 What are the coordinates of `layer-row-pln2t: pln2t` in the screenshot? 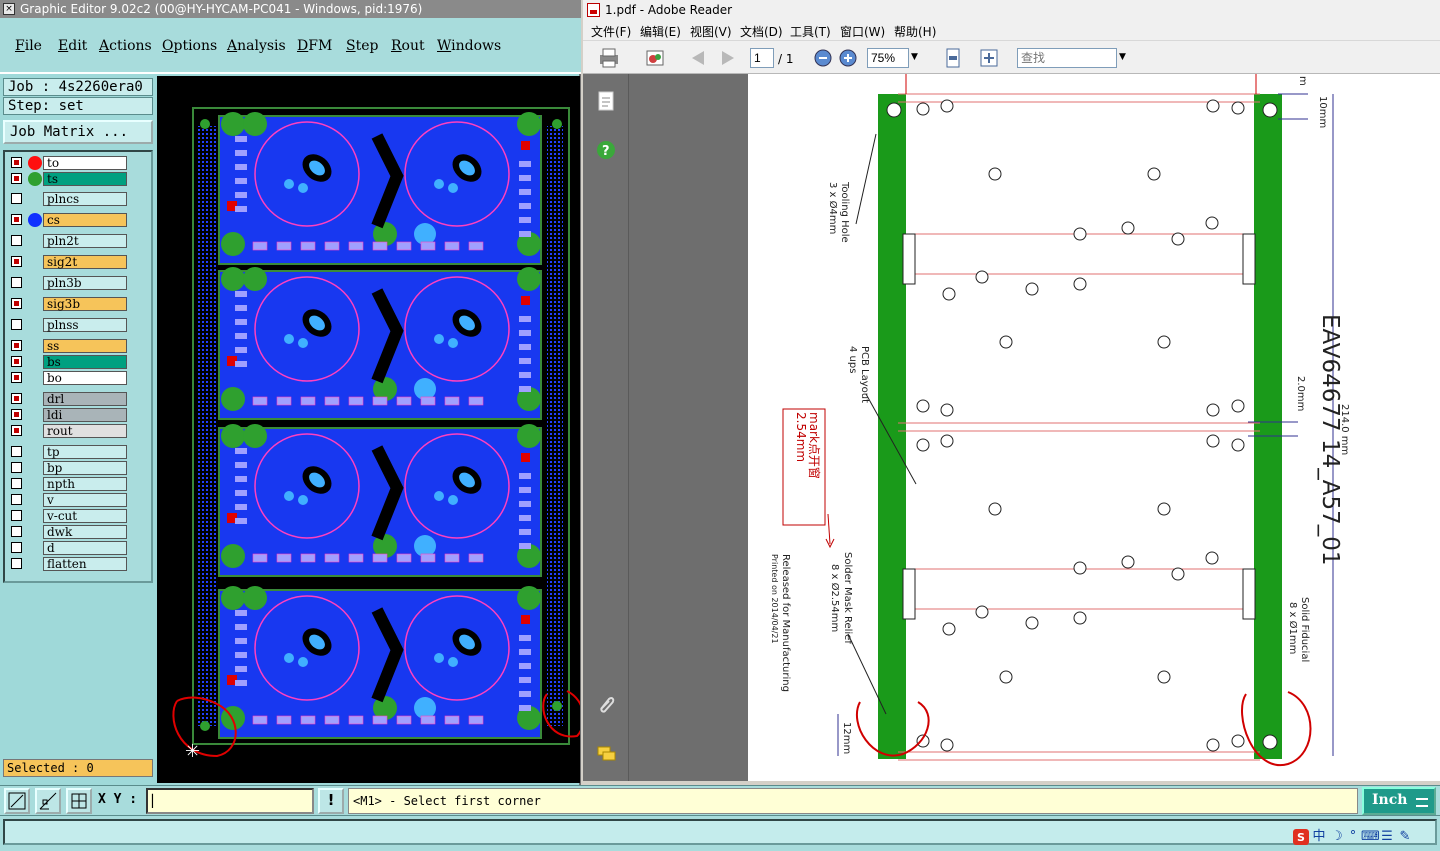 It's located at (68, 241).